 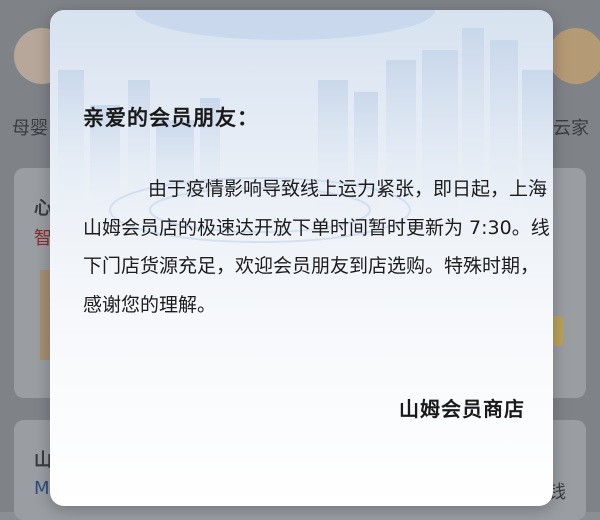 What do you see at coordinates (462, 409) in the screenshot?
I see `notice-signature: 山姆会员商店` at bounding box center [462, 409].